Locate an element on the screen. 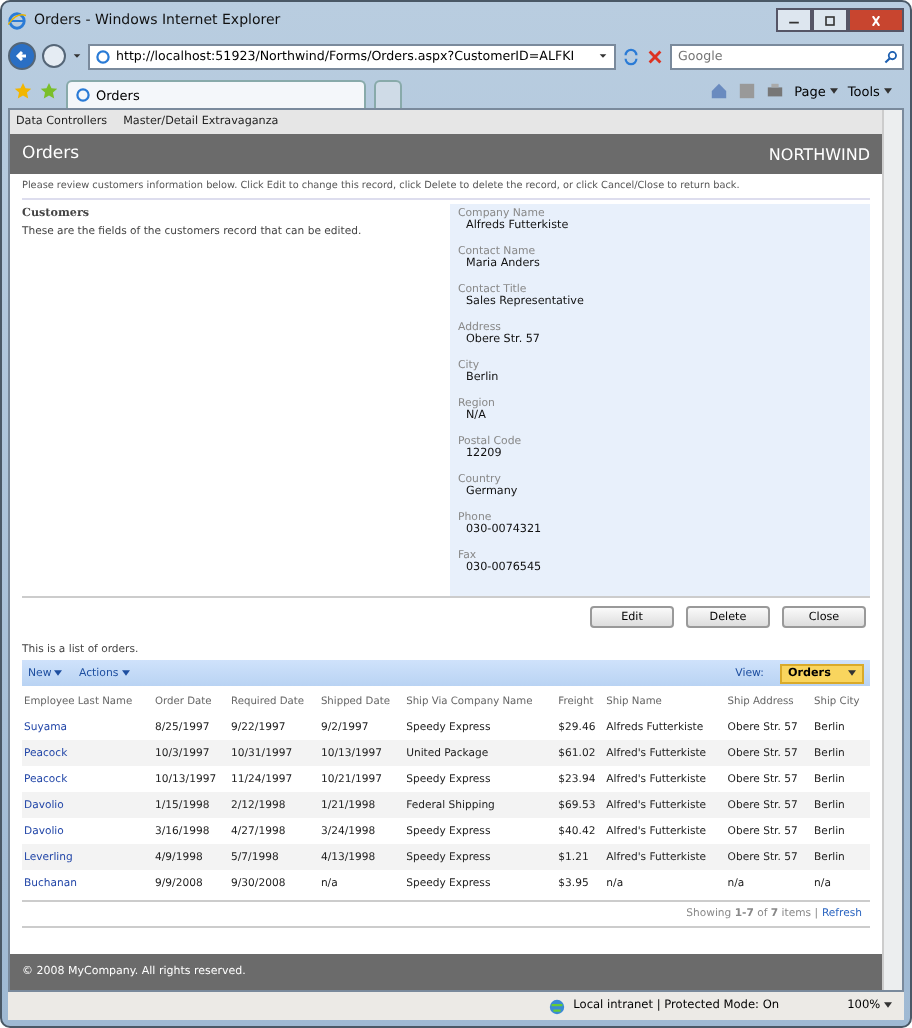 The width and height of the screenshot is (912, 1028). stop-icon is located at coordinates (655, 56).